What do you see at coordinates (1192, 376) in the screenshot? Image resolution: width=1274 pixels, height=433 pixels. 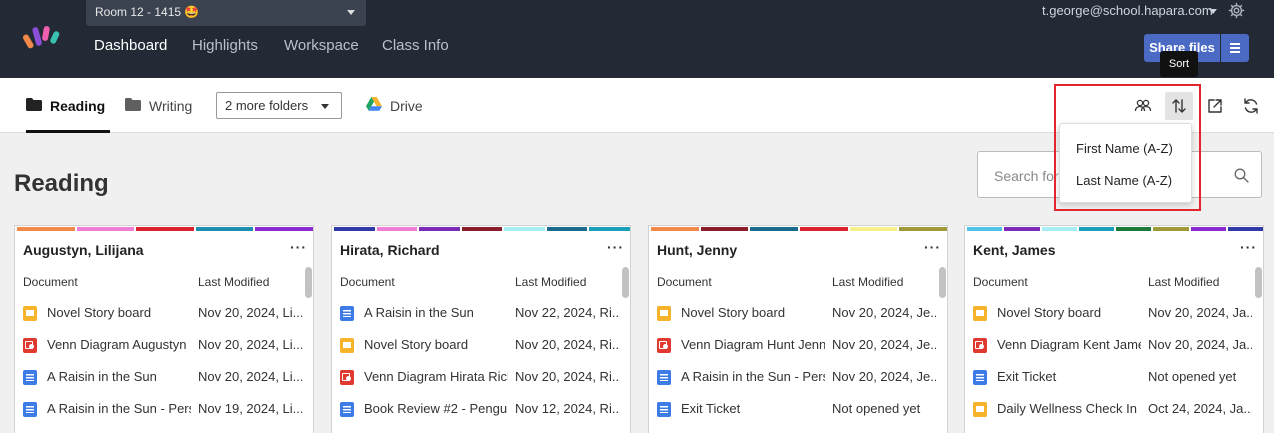 I see `document-last-modified: Not opened yet` at bounding box center [1192, 376].